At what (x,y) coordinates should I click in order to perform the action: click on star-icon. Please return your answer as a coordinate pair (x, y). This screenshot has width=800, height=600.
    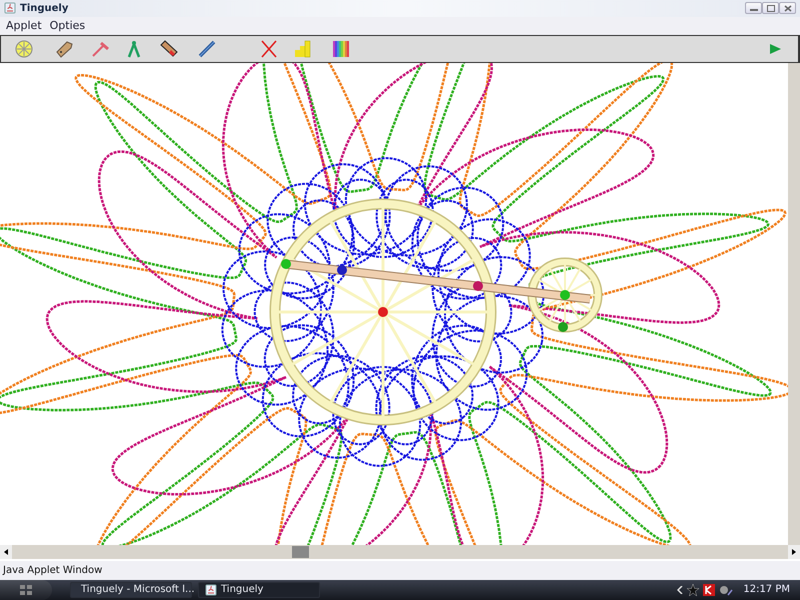
    Looking at the image, I should click on (693, 590).